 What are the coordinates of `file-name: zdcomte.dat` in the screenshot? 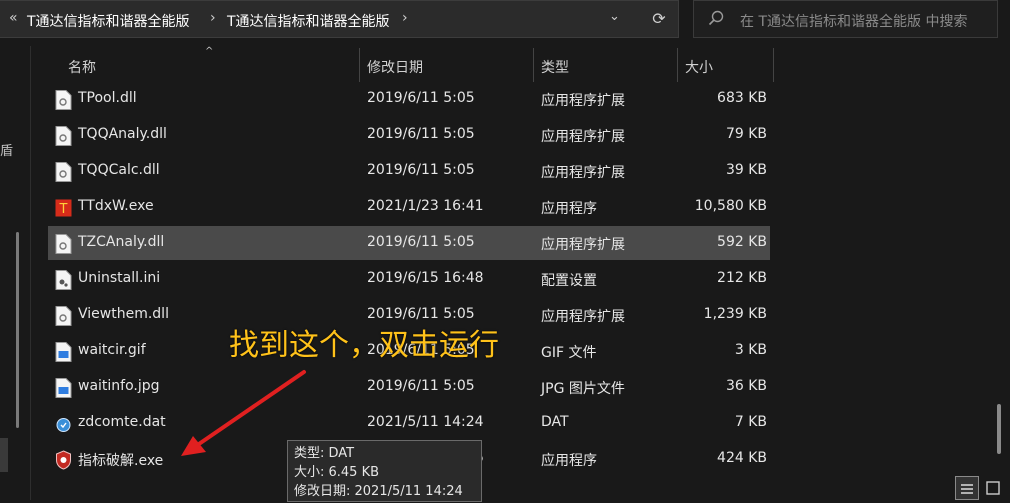 It's located at (122, 422).